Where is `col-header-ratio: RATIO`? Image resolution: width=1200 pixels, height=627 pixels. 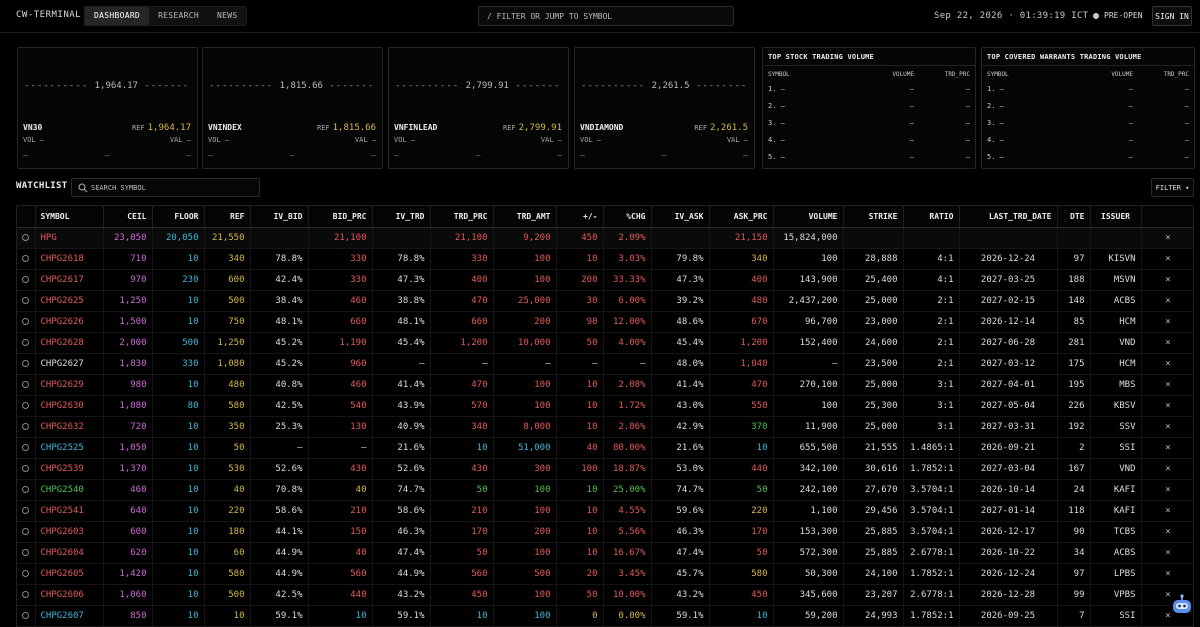
col-header-ratio: RATIO is located at coordinates (931, 217).